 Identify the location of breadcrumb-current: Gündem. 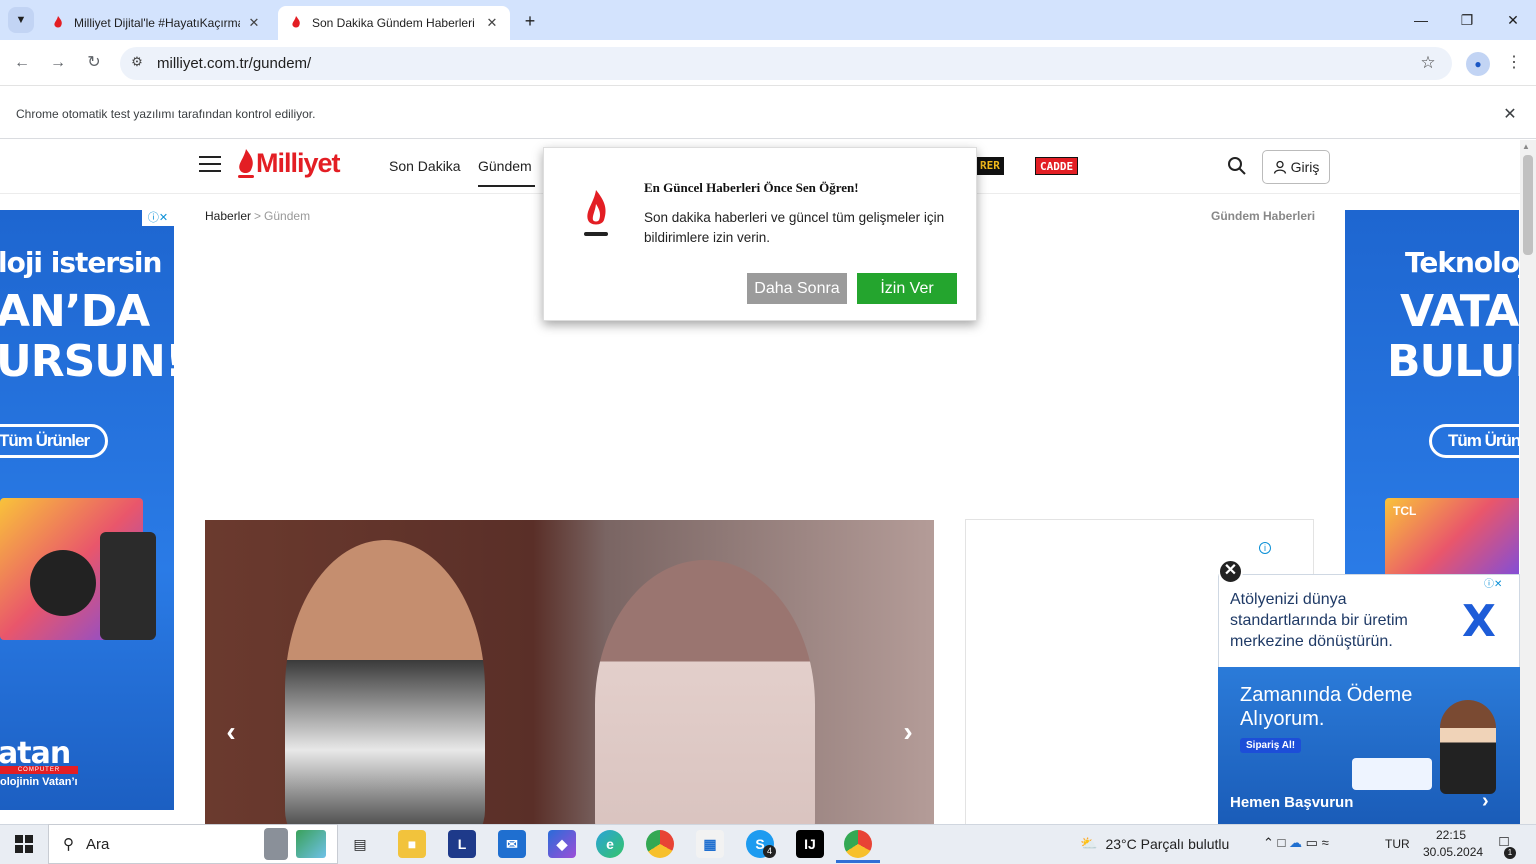
(287, 216).